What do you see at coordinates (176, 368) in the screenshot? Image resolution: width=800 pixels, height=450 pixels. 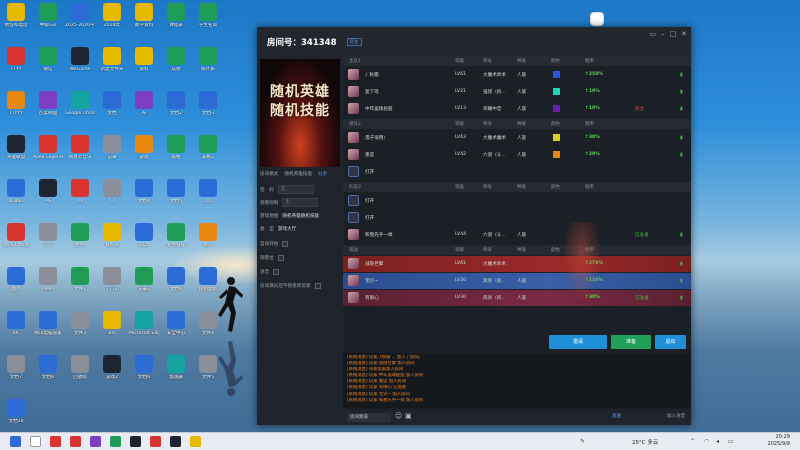 I see `desktop-icon: 加速器` at bounding box center [176, 368].